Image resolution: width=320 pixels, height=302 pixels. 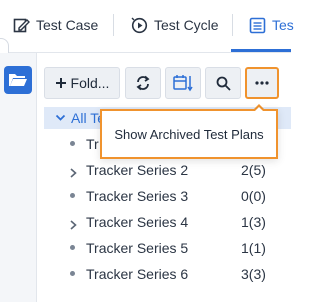 I want to click on folder-open-icon, so click(x=18, y=80).